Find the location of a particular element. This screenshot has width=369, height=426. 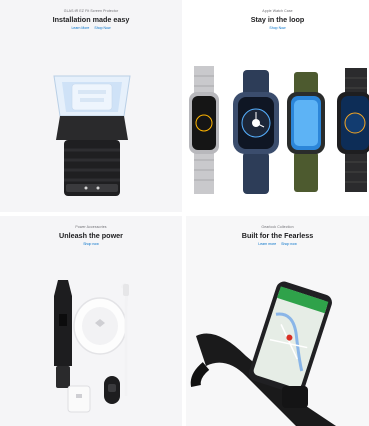

tile-links: Shop now is located at coordinates (91, 244).